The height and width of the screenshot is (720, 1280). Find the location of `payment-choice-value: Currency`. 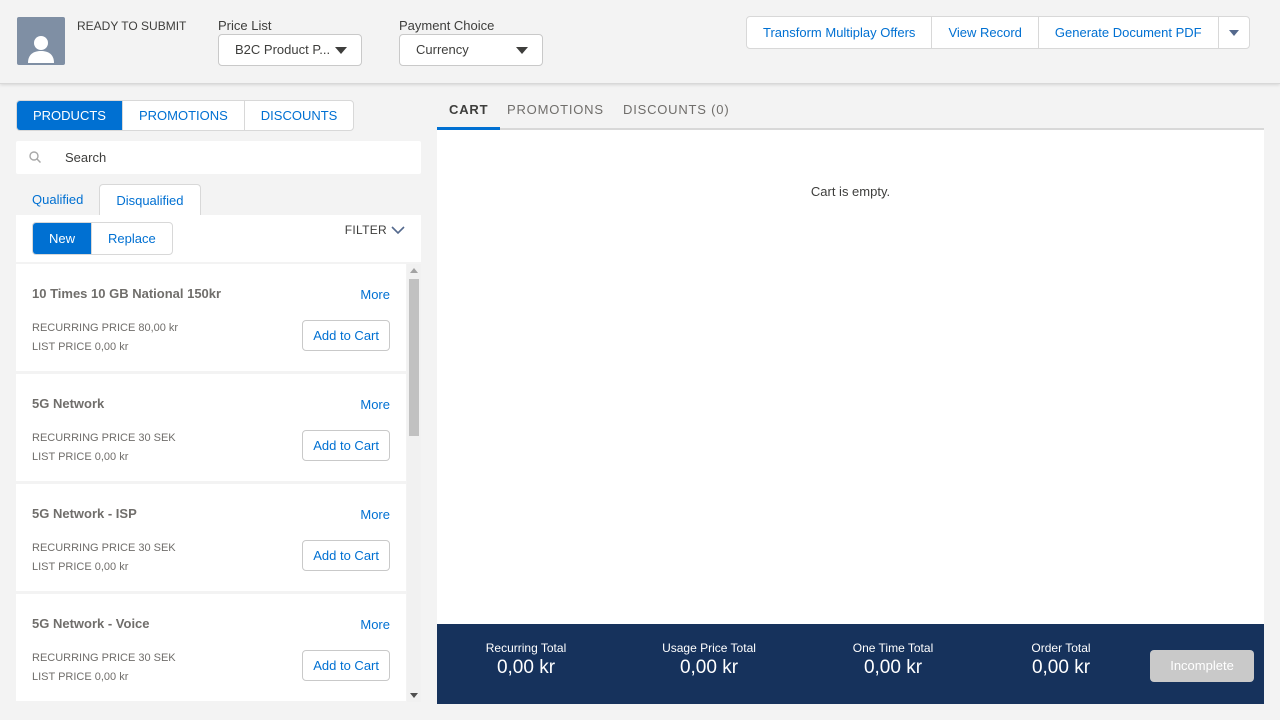

payment-choice-value: Currency is located at coordinates (442, 49).